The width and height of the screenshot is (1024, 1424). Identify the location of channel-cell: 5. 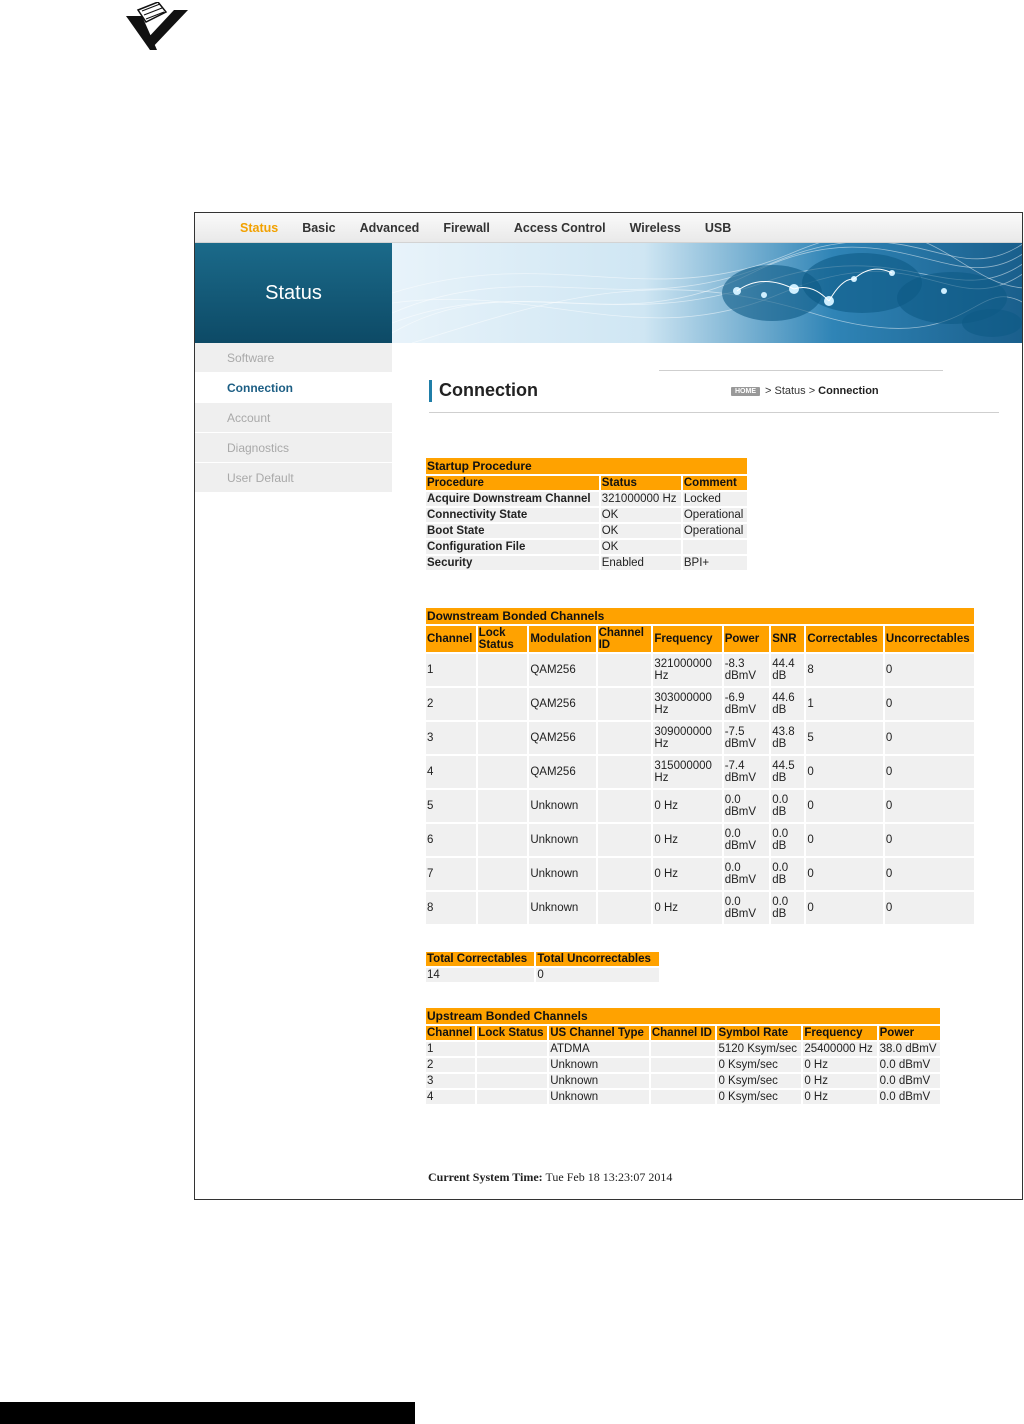
(451, 806).